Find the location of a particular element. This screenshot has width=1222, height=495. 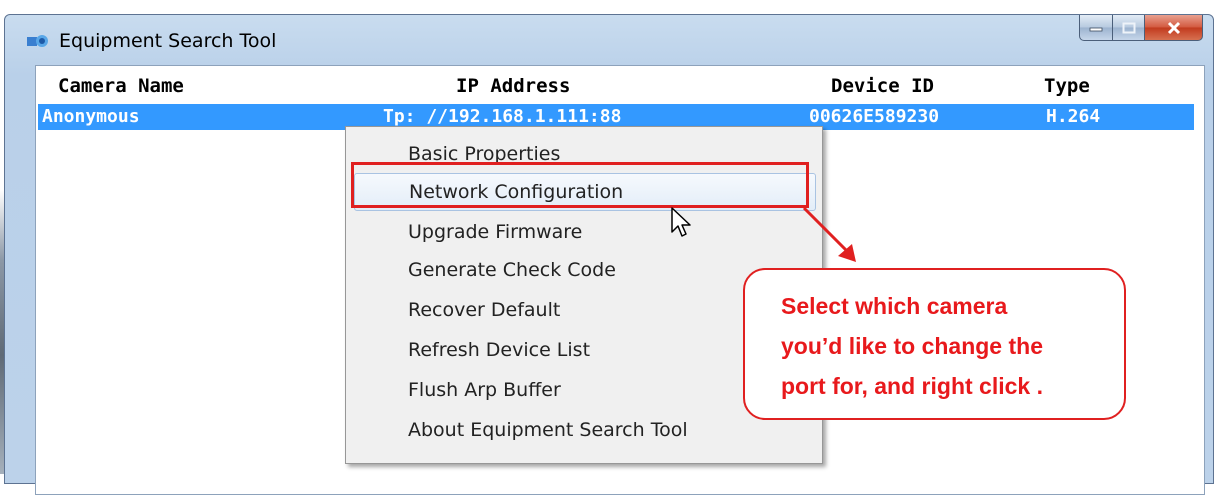

title-bar: Equipment Search Tool is located at coordinates (609, 40).